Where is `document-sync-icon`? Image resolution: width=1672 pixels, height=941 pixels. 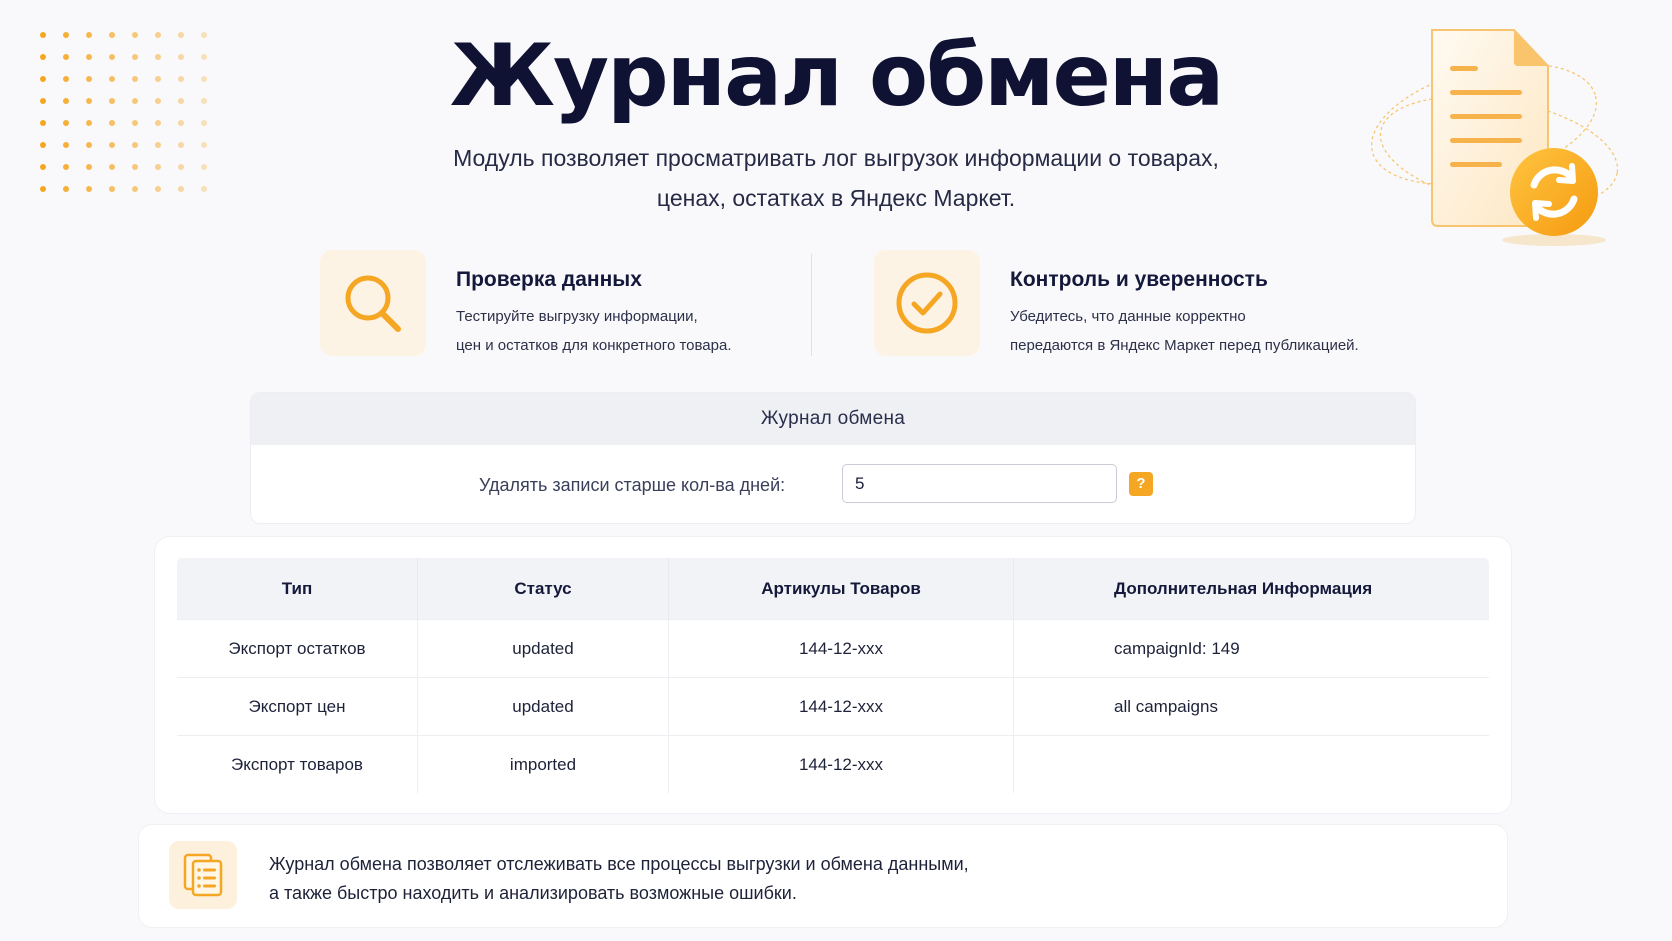 document-sync-icon is located at coordinates (1495, 137).